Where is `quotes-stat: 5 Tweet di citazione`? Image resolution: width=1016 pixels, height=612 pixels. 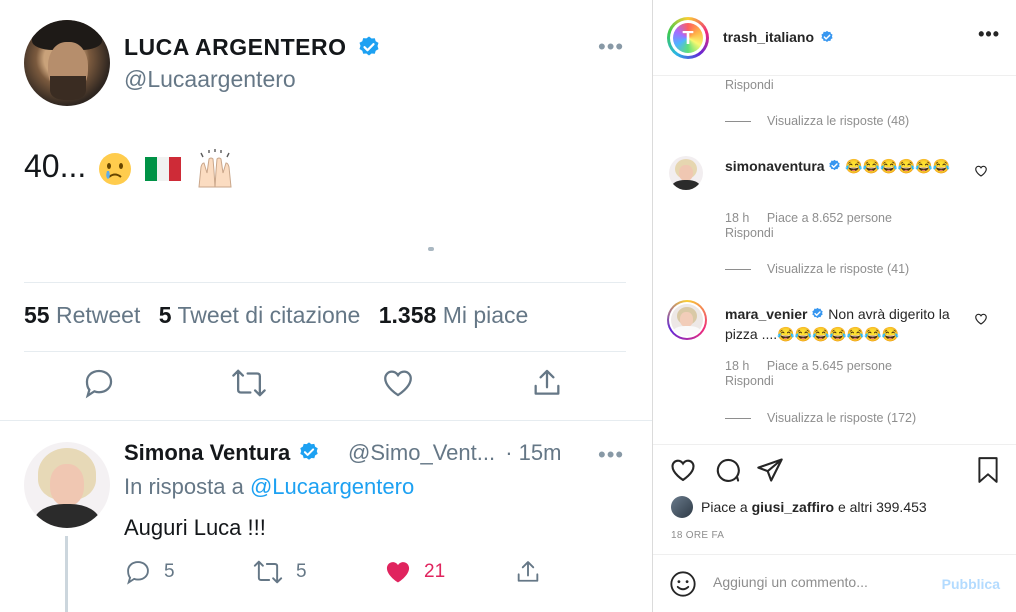
quotes-stat: 5 Tweet di citazione is located at coordinates (260, 315).